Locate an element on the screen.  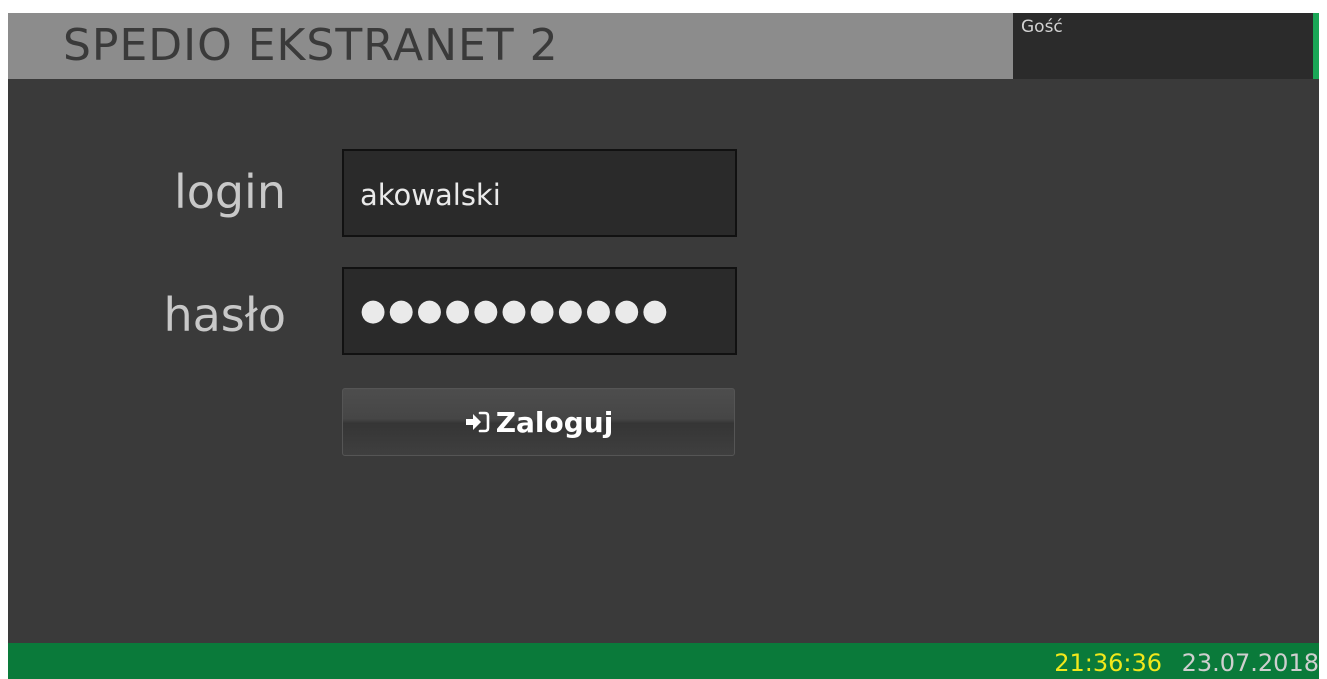
header: SPEDIO EKSTRANET 2 Gość is located at coordinates (663, 46).